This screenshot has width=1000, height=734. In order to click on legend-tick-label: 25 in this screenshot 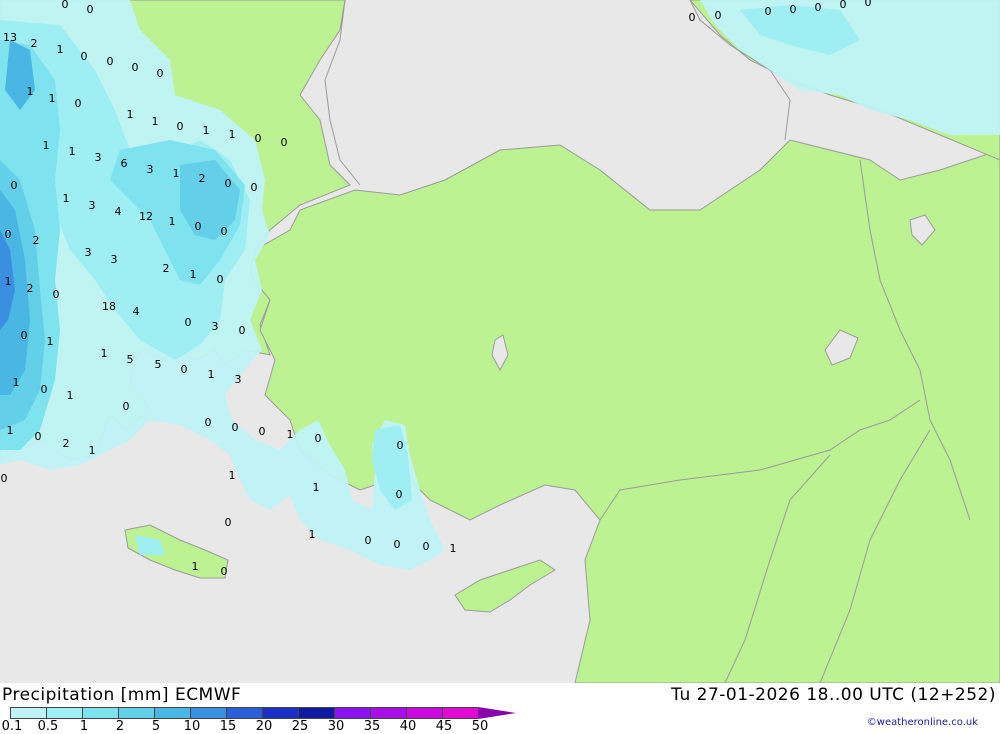, I will do `click(300, 726)`.